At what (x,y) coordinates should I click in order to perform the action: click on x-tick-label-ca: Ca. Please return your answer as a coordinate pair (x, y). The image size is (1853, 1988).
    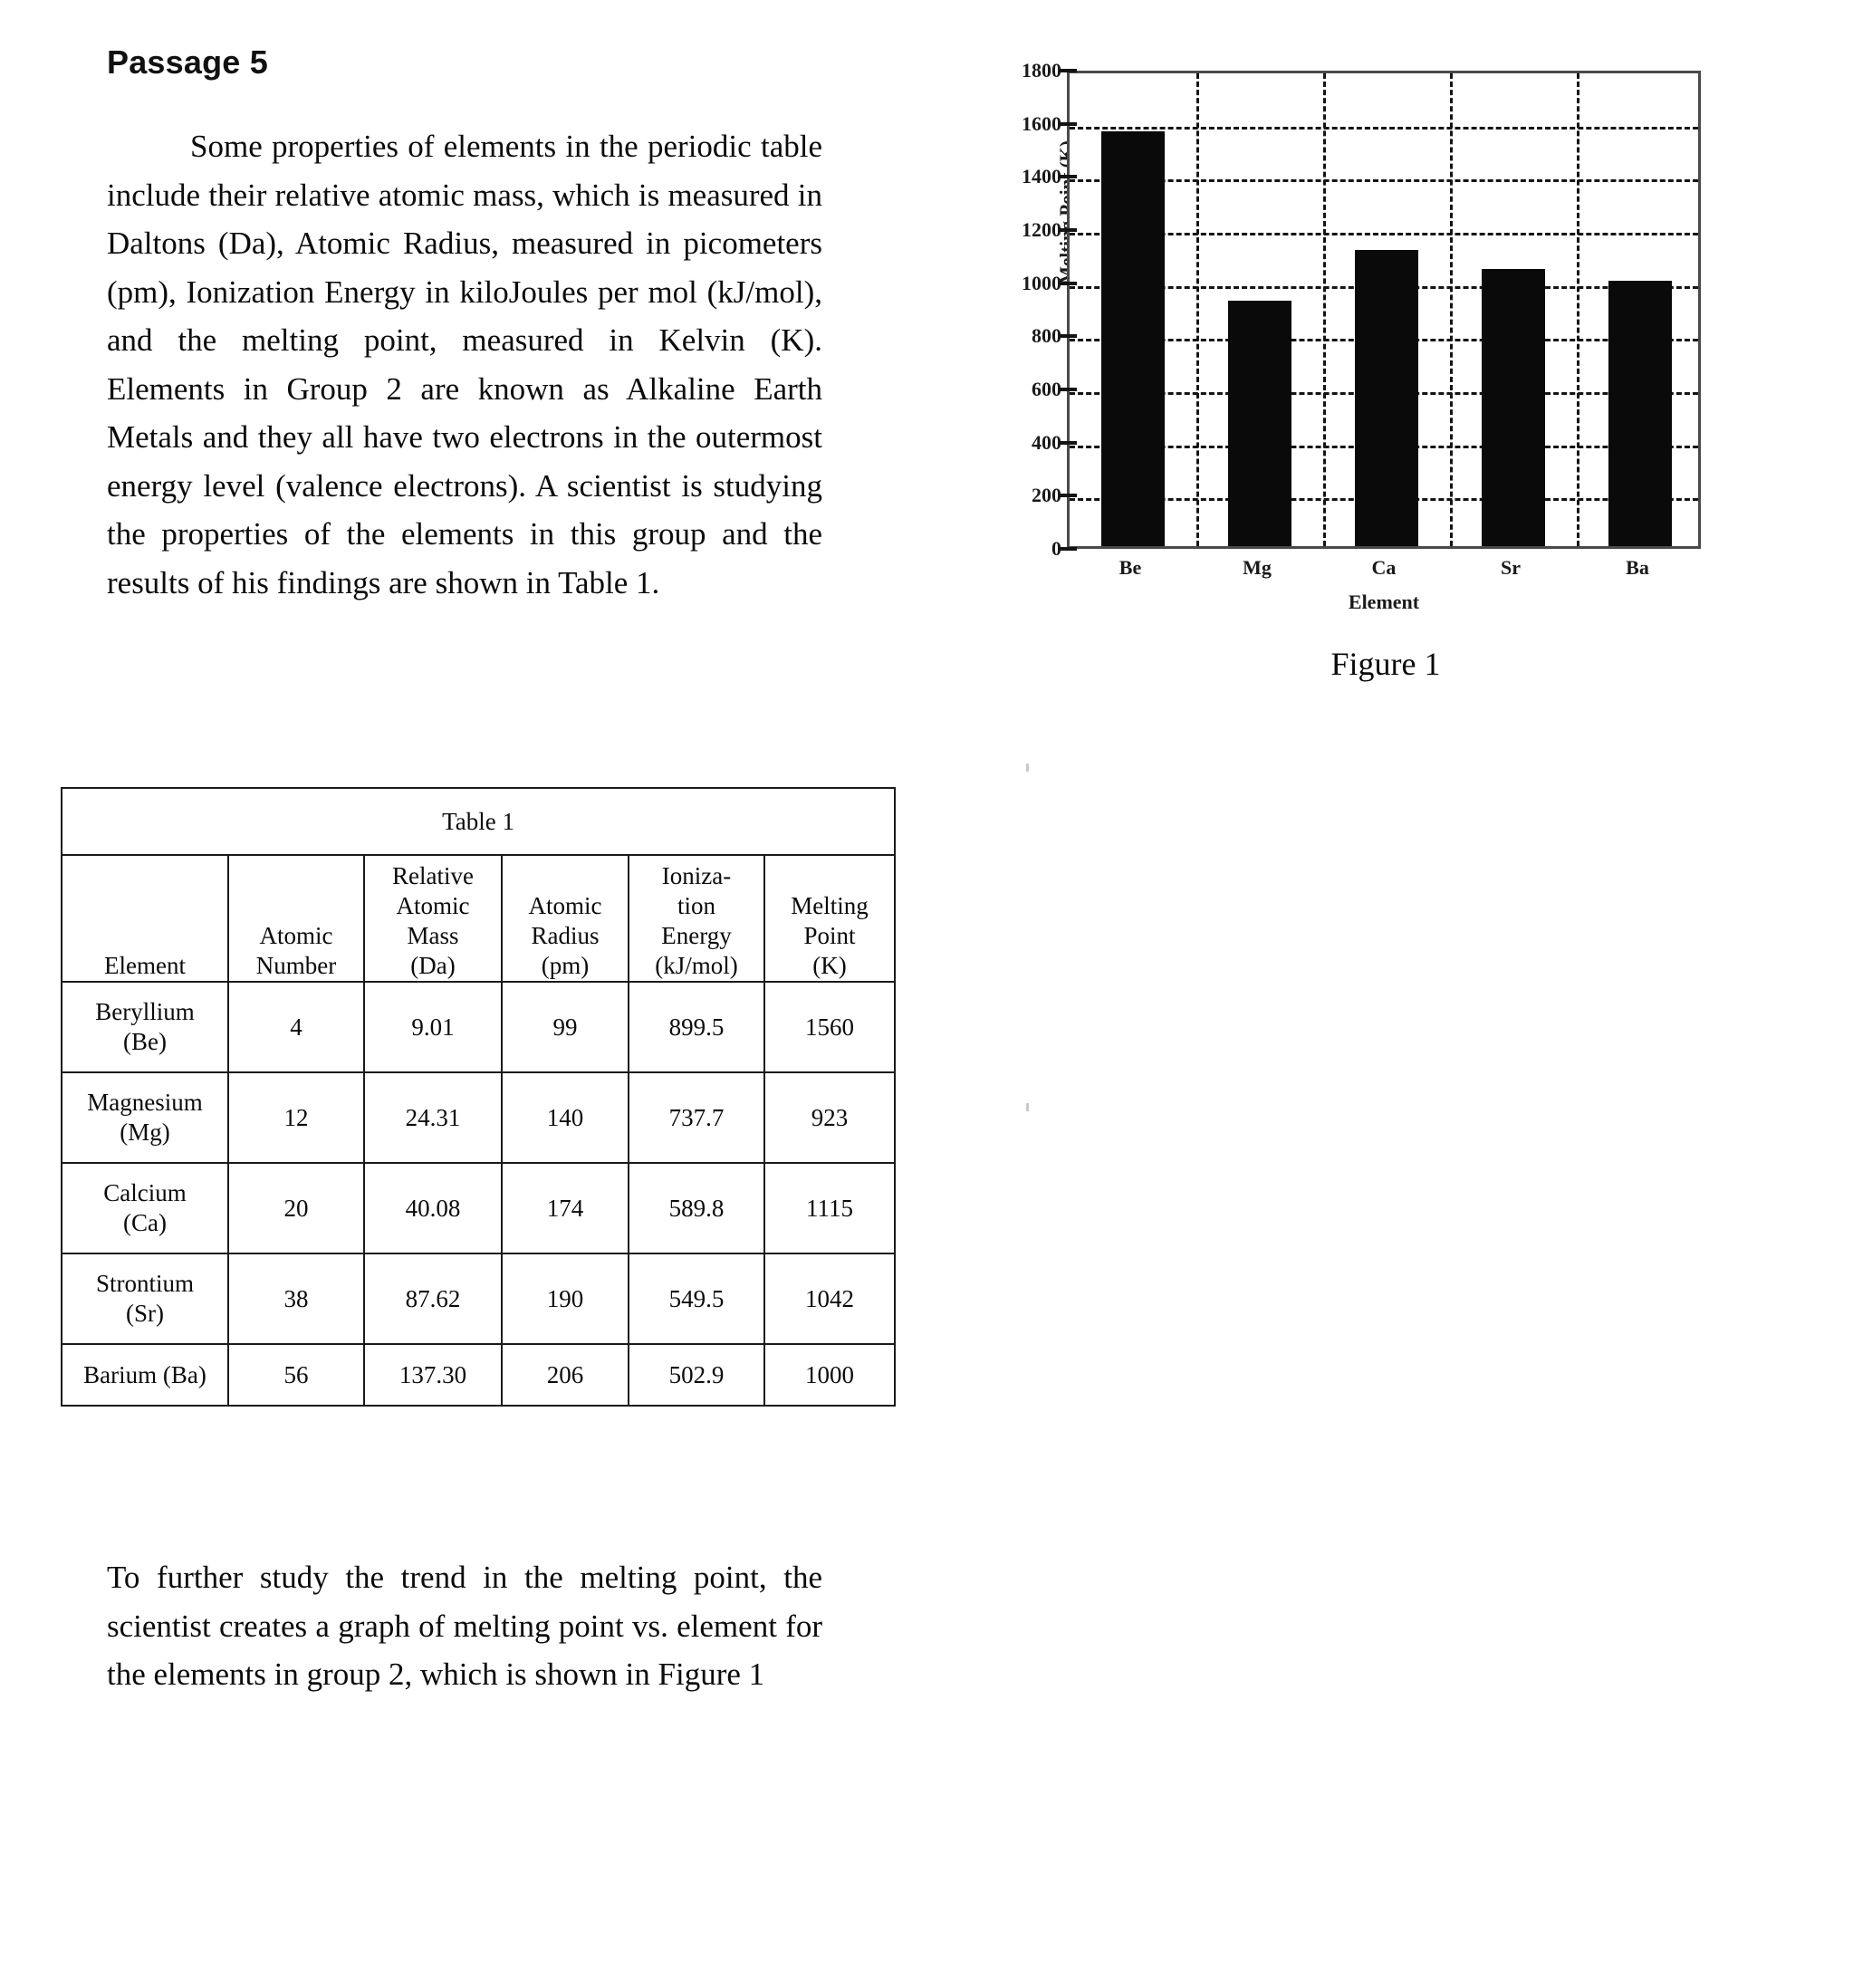
    Looking at the image, I should click on (1384, 568).